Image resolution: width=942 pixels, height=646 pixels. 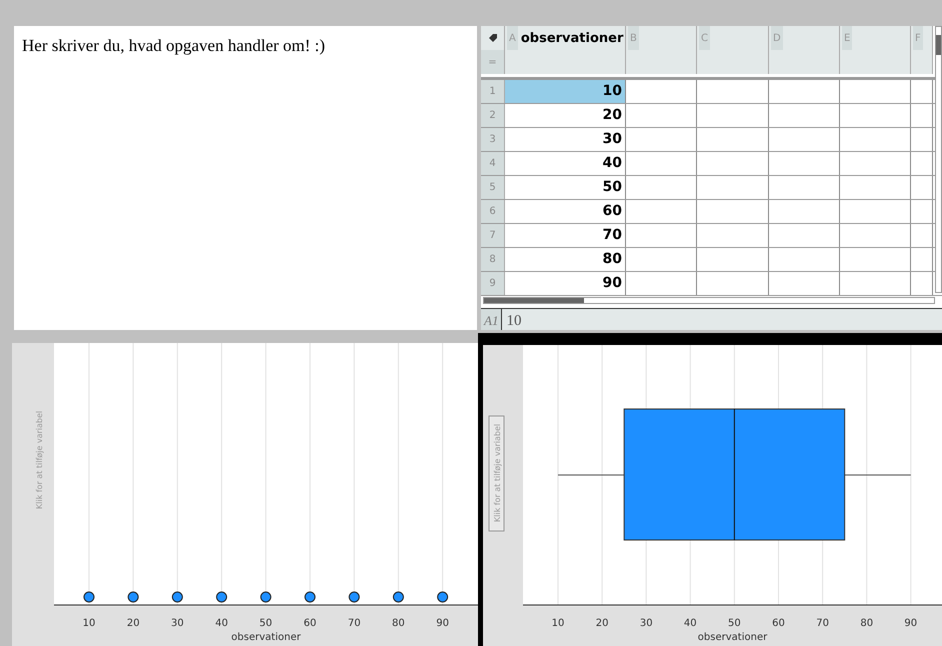 What do you see at coordinates (493, 163) in the screenshot?
I see `row-number: 4` at bounding box center [493, 163].